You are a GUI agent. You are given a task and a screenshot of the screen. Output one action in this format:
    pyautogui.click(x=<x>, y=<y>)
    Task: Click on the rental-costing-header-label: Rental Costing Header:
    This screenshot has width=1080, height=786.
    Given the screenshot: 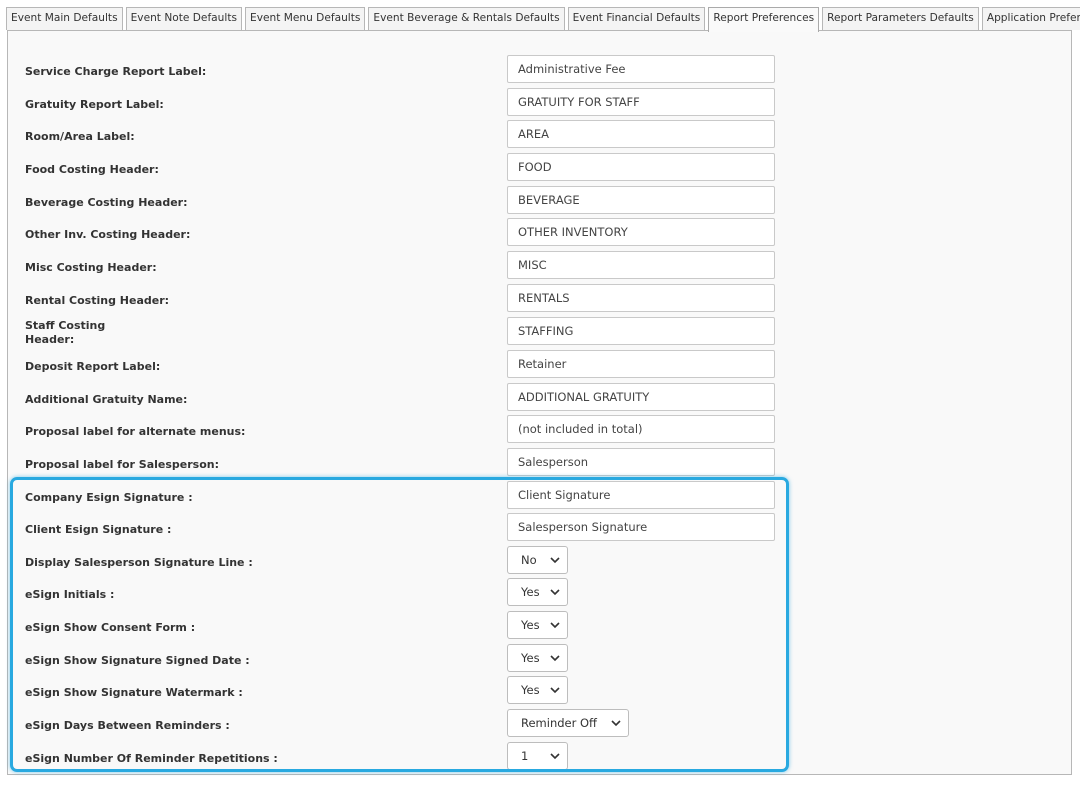 What is the action you would take?
    pyautogui.click(x=97, y=300)
    